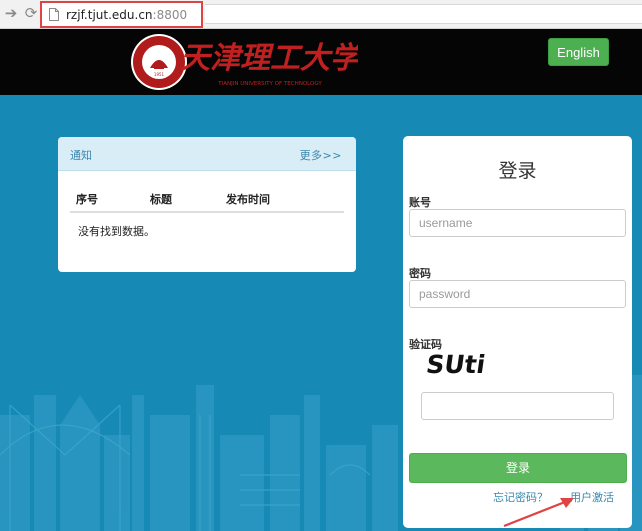  Describe the element at coordinates (109, 15) in the screenshot. I see `url-host: rzjf.tjut.edu.cn` at that location.